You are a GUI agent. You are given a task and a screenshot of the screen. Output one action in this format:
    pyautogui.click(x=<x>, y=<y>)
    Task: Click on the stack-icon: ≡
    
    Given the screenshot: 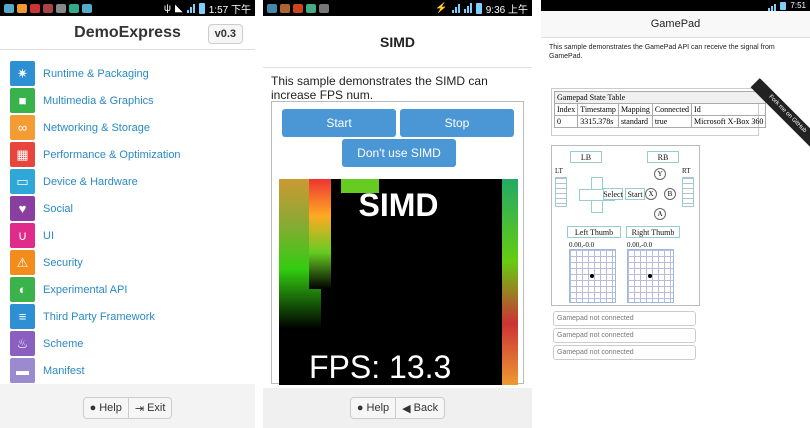 What is the action you would take?
    pyautogui.click(x=22, y=316)
    